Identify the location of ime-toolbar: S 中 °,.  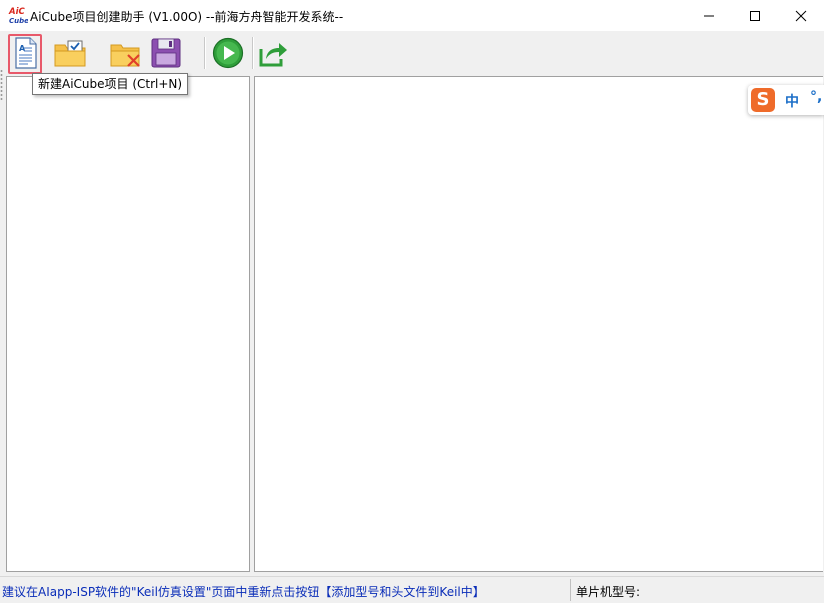
(786, 100).